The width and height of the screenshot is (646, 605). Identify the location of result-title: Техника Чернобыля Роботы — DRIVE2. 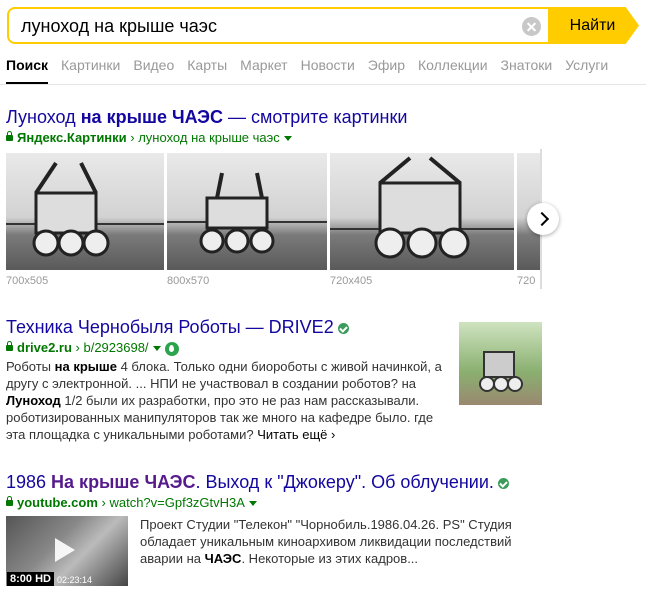
(177, 327).